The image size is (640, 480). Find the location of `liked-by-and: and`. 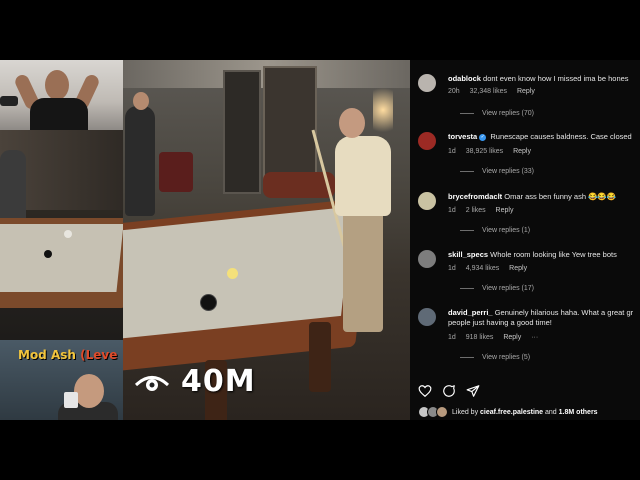

liked-by-and: and is located at coordinates (551, 412).